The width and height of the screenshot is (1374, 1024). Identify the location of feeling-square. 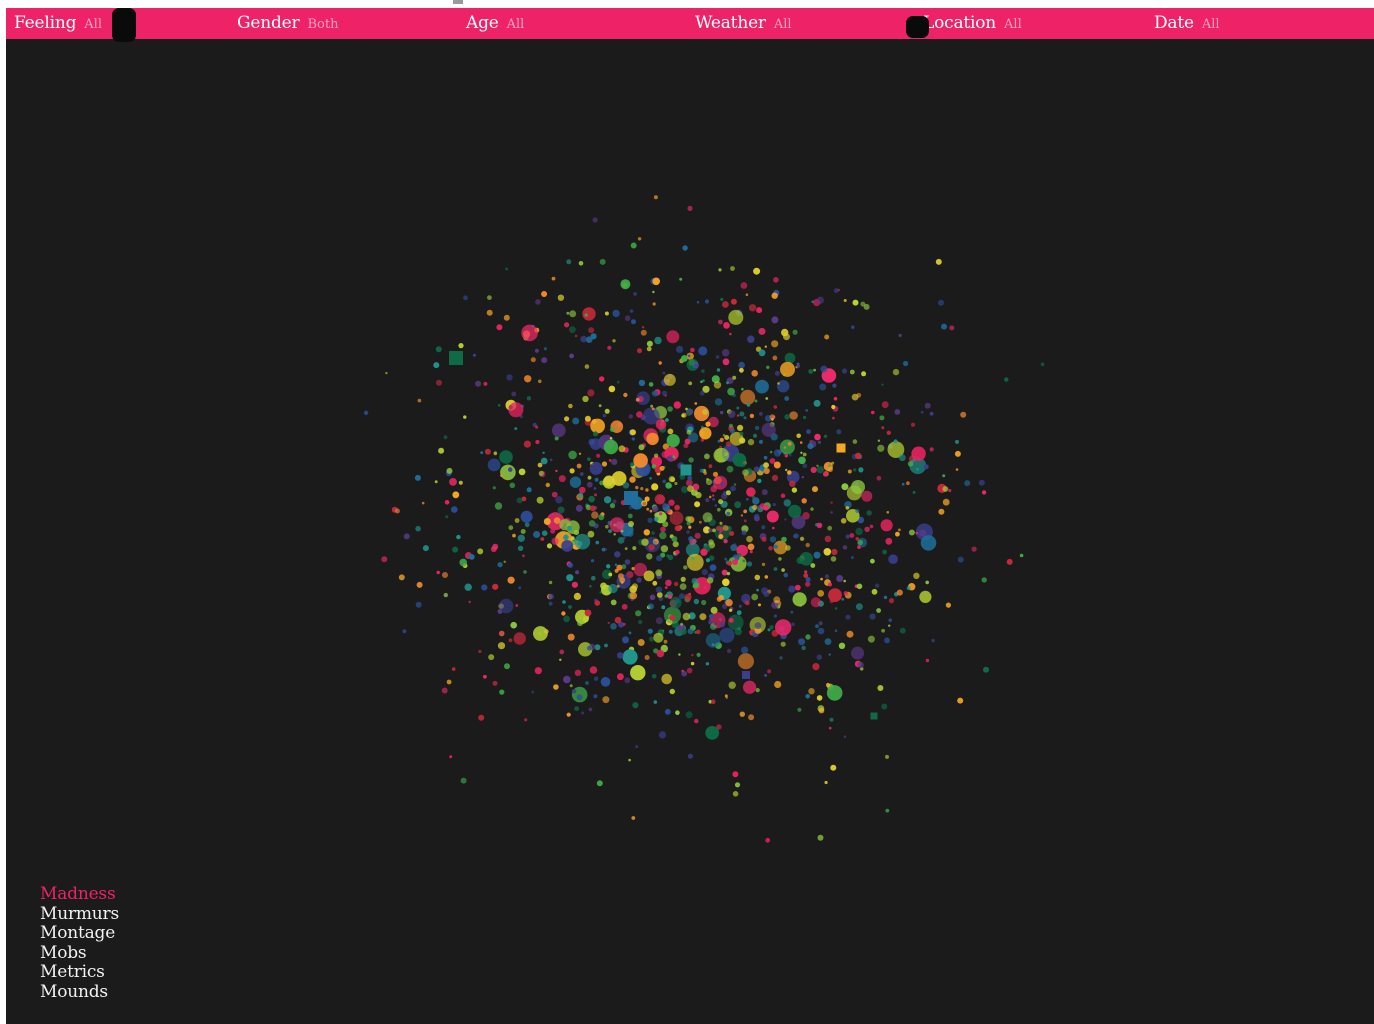
(841, 448).